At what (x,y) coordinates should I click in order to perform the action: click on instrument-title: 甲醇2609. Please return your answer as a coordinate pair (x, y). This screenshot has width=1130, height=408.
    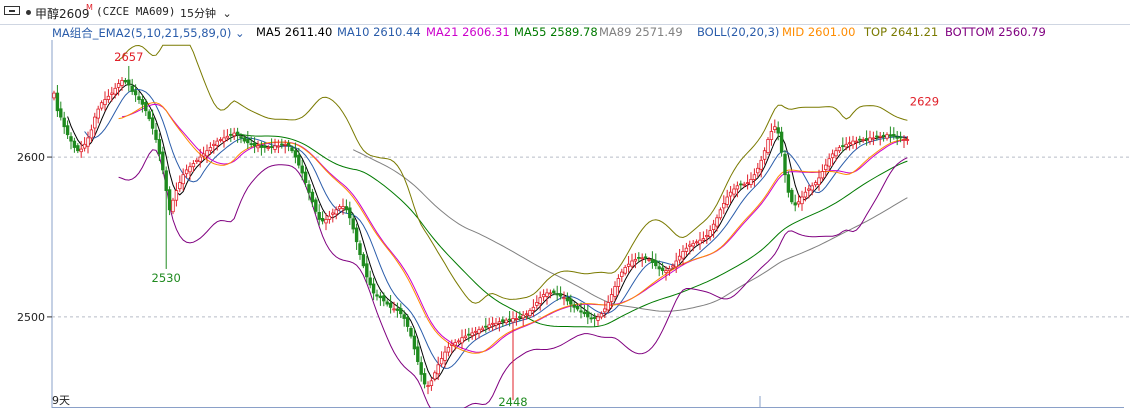
    Looking at the image, I should click on (62, 13).